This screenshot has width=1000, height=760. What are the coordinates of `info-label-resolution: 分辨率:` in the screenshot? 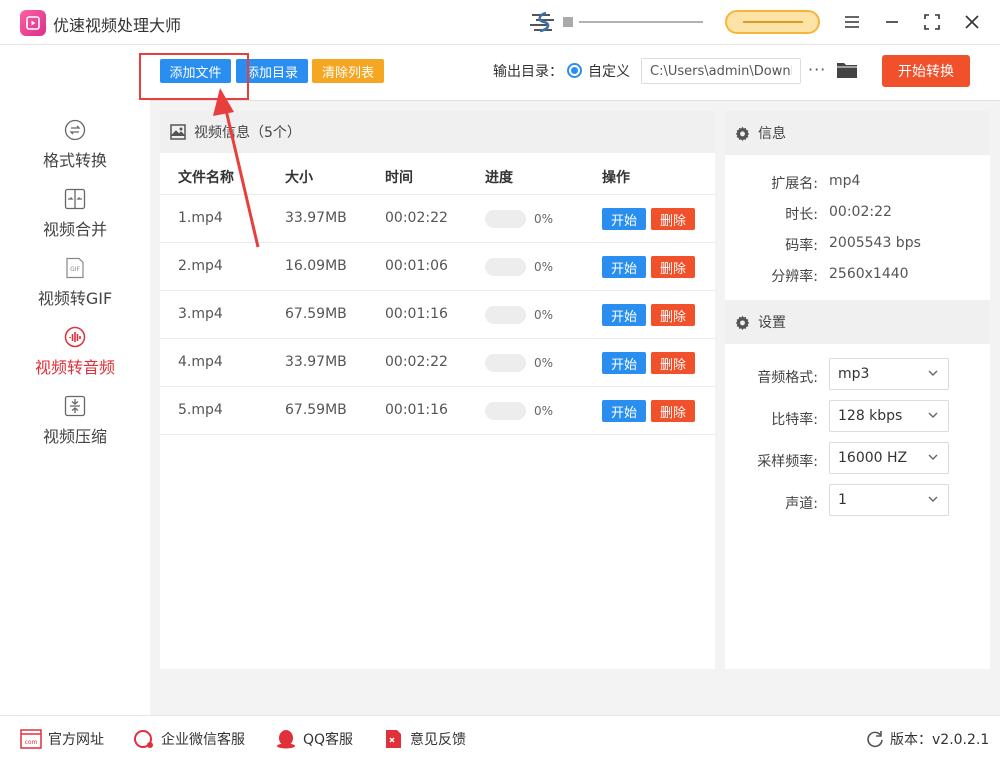 It's located at (794, 277).